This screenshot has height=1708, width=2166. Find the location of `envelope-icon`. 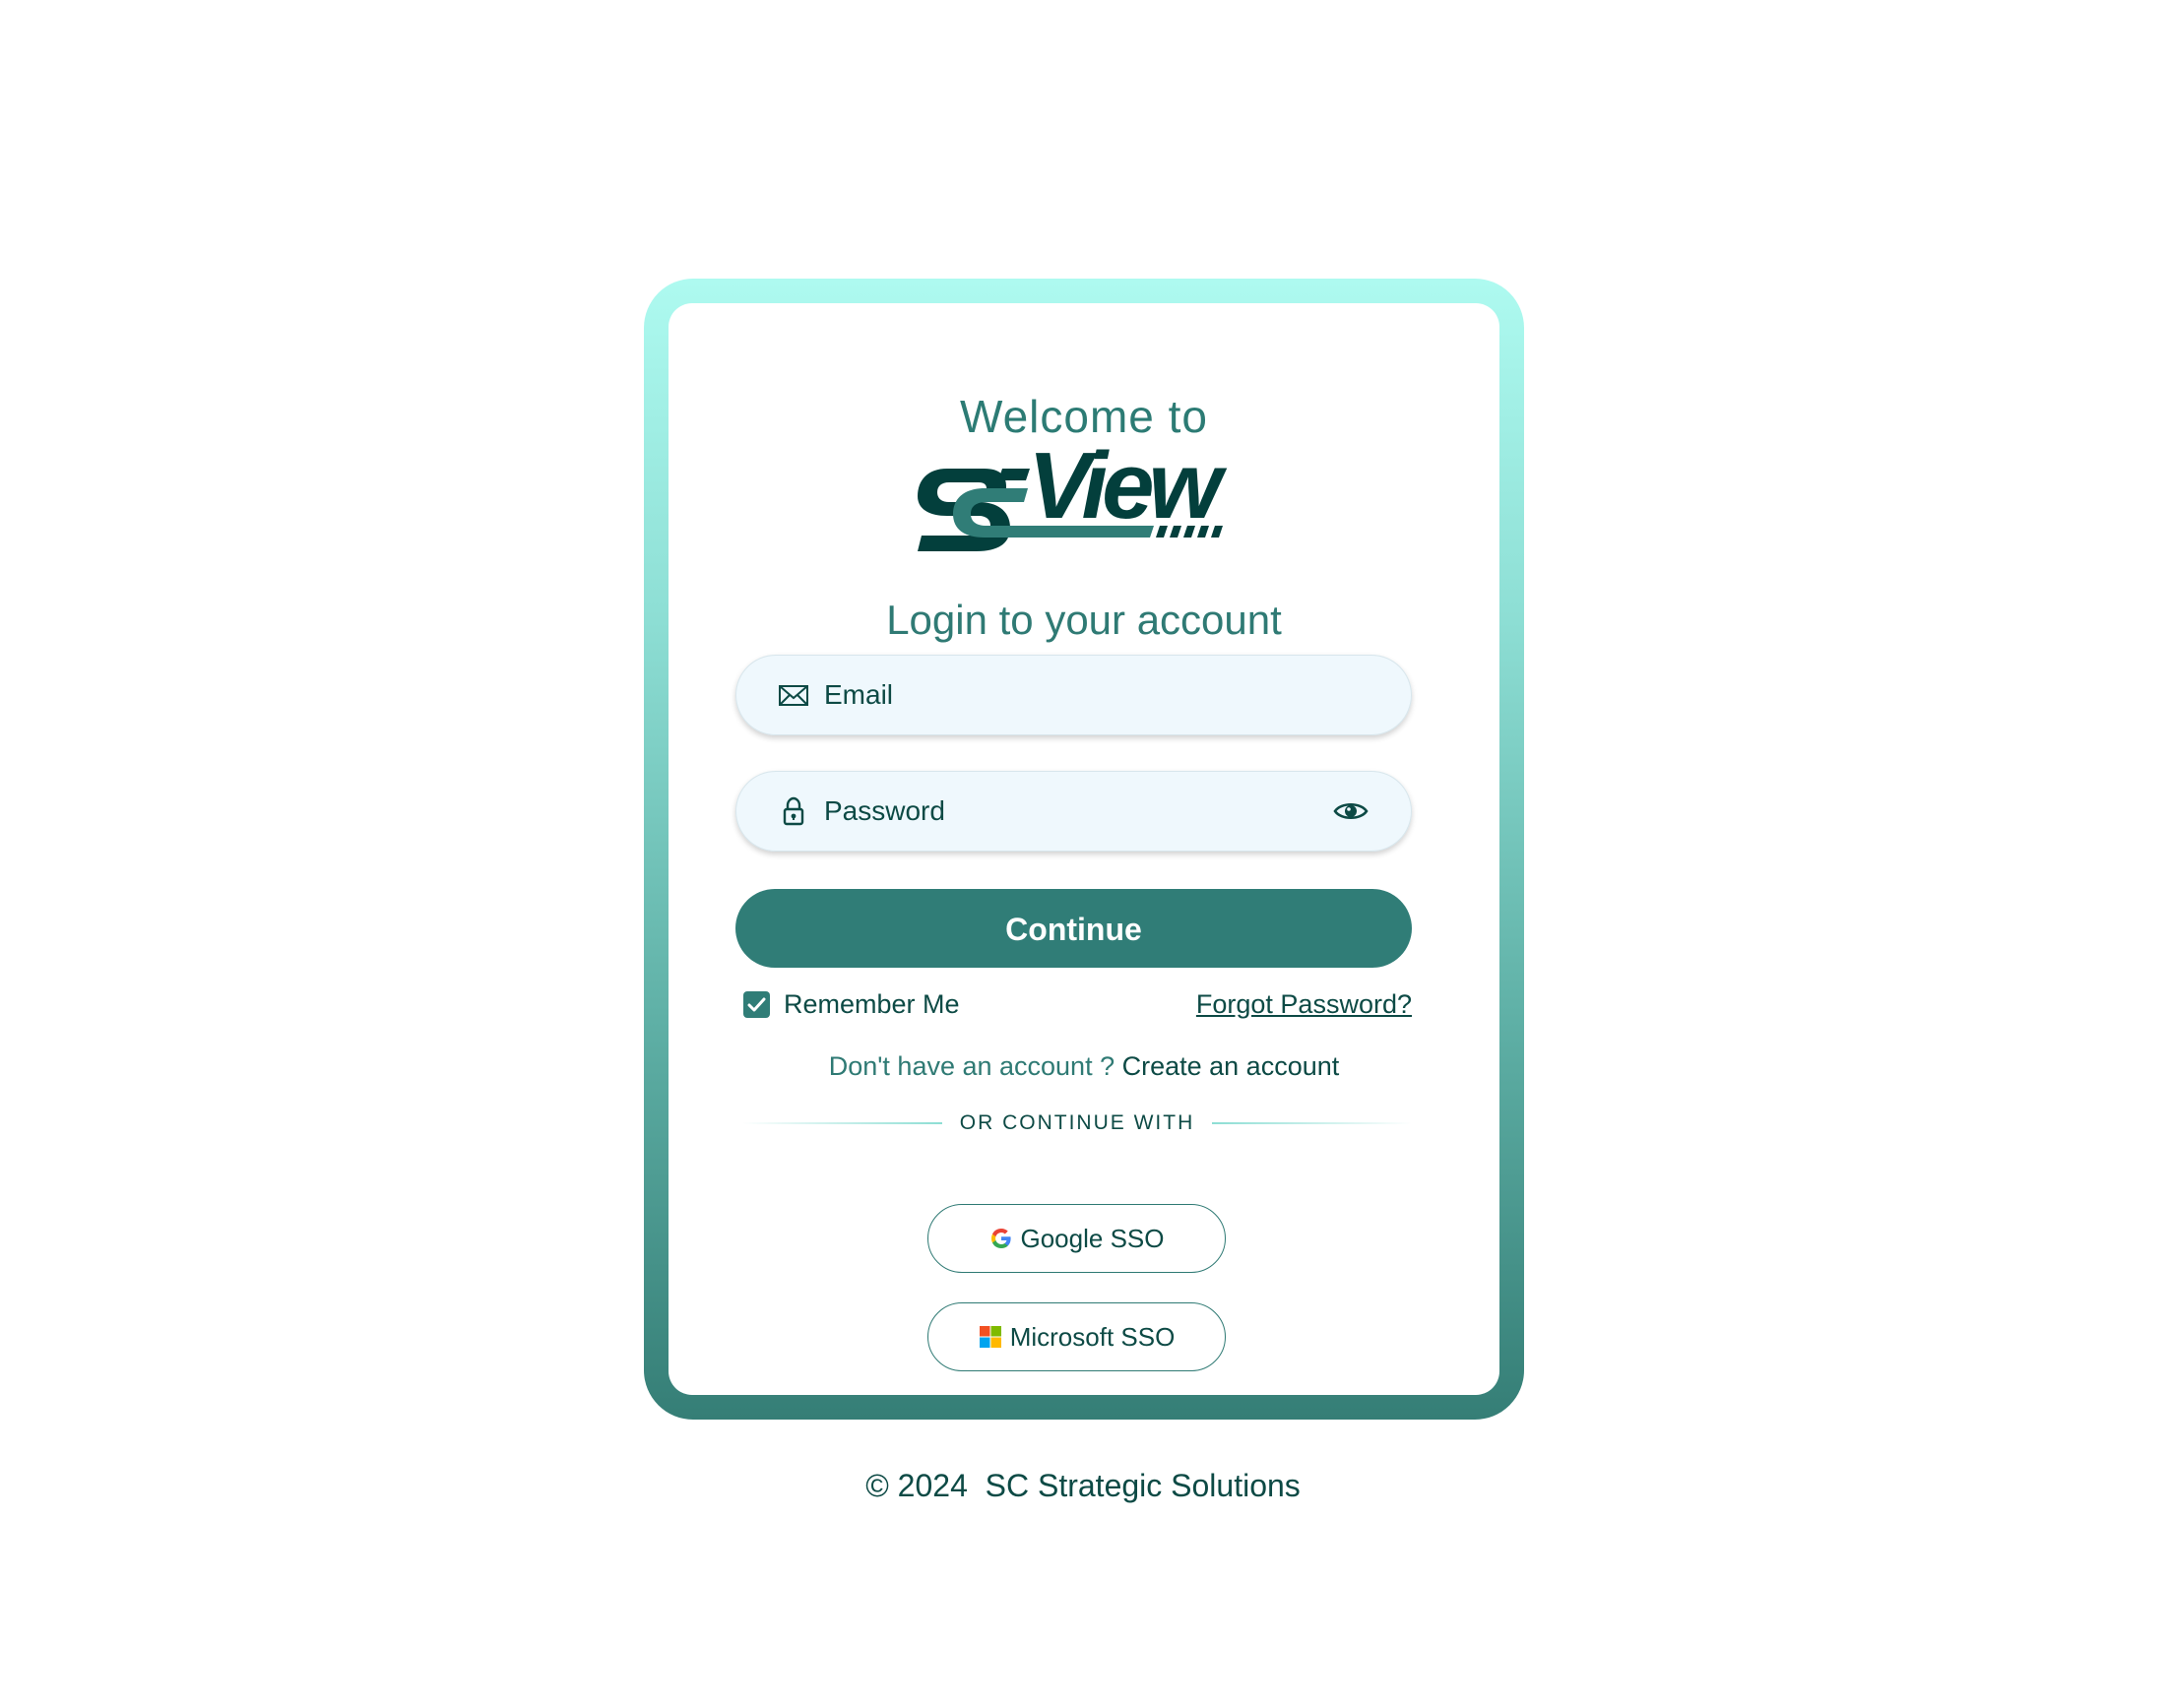

envelope-icon is located at coordinates (793, 695).